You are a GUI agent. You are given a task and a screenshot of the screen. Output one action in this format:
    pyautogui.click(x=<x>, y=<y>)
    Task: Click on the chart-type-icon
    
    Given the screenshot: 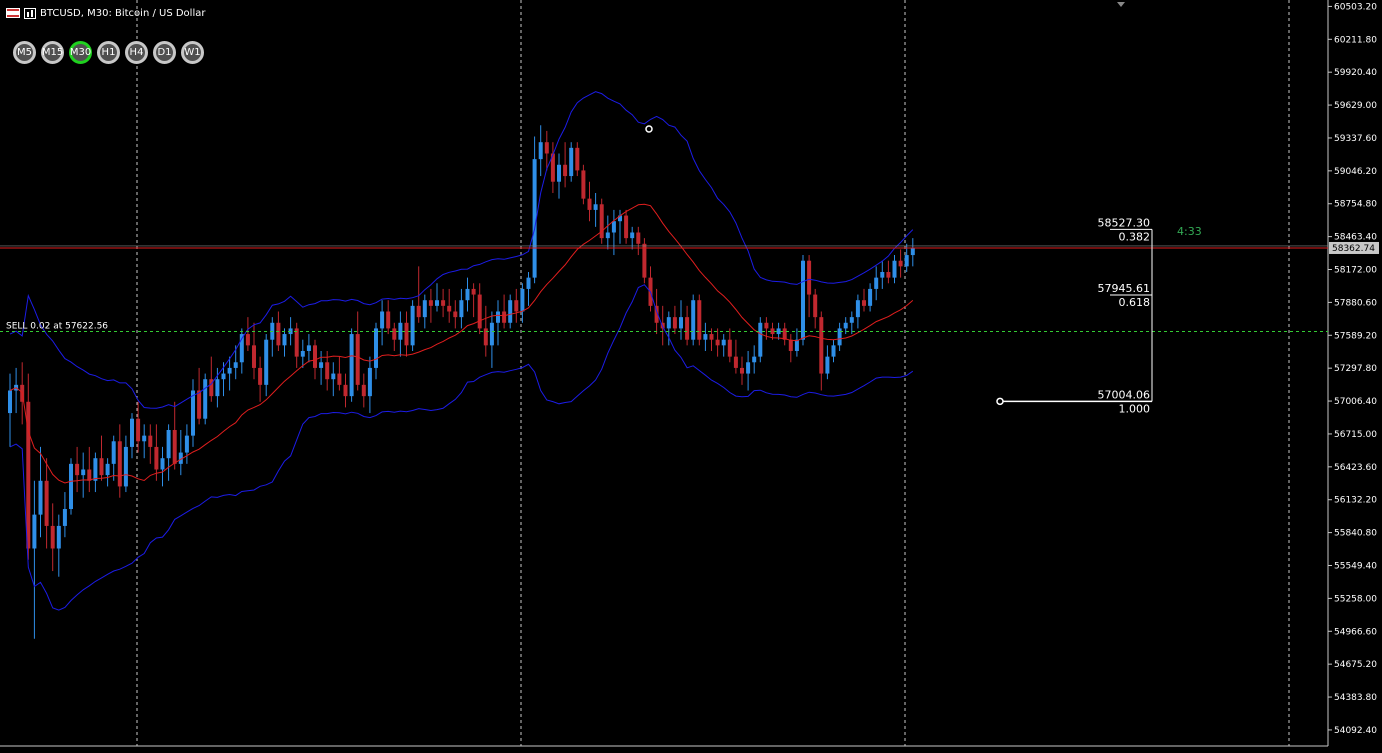 What is the action you would take?
    pyautogui.click(x=30, y=13)
    